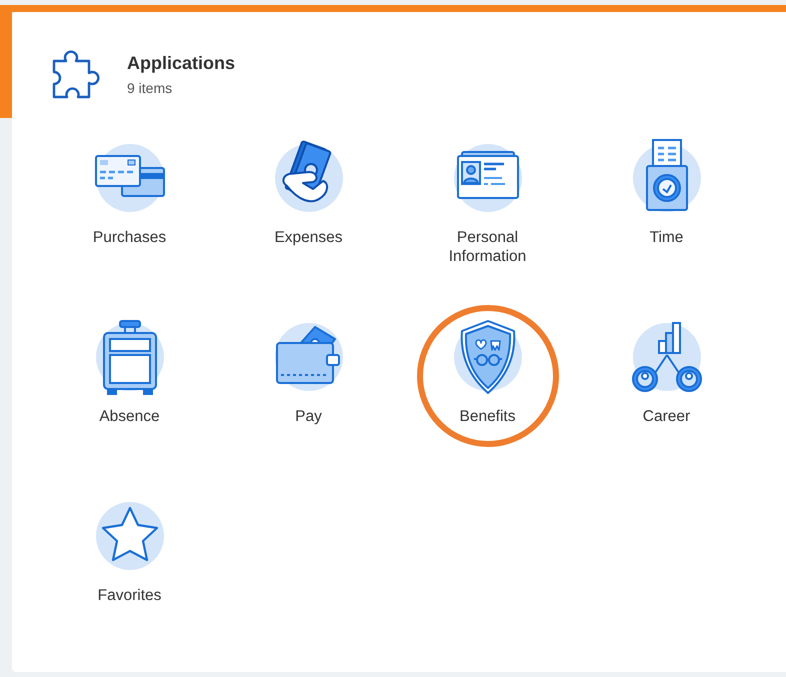 This screenshot has width=786, height=677. What do you see at coordinates (666, 192) in the screenshot?
I see `app-tile: Time` at bounding box center [666, 192].